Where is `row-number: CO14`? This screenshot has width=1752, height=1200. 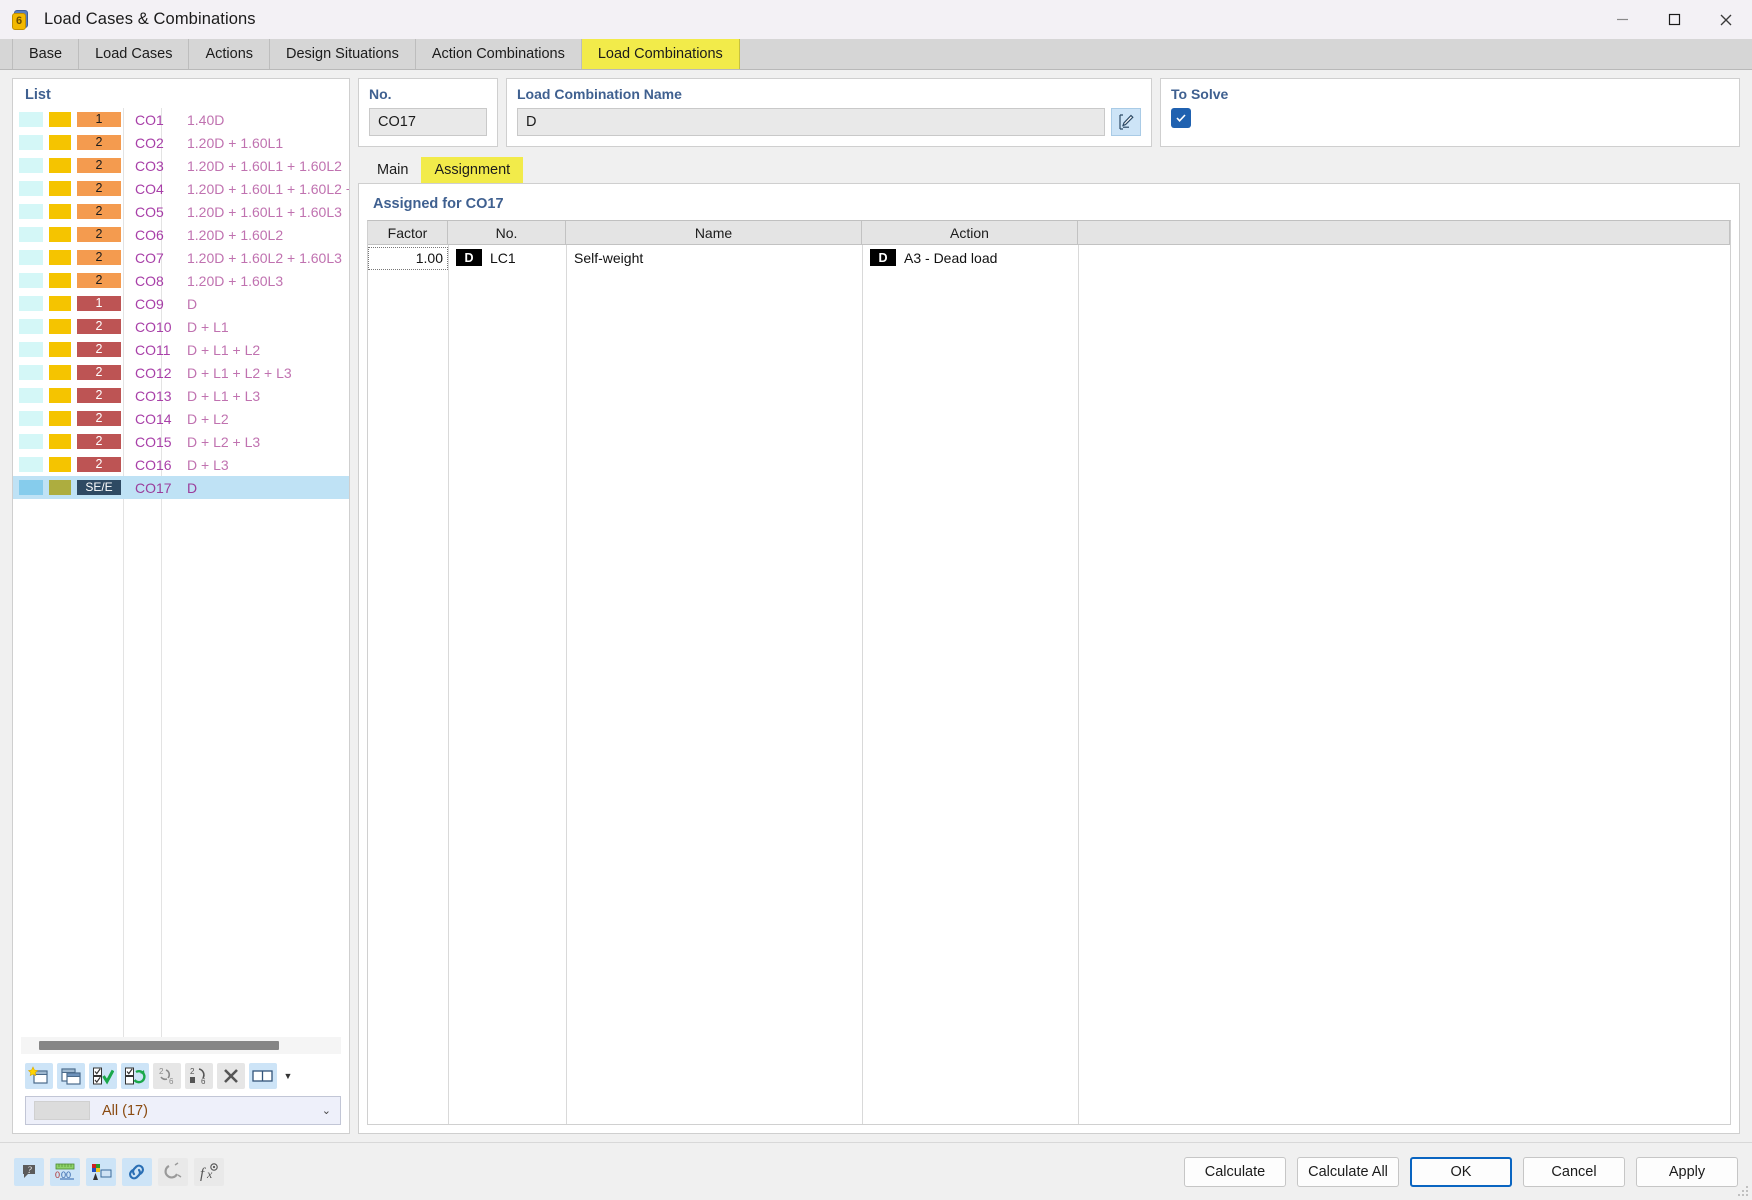 row-number: CO14 is located at coordinates (153, 418).